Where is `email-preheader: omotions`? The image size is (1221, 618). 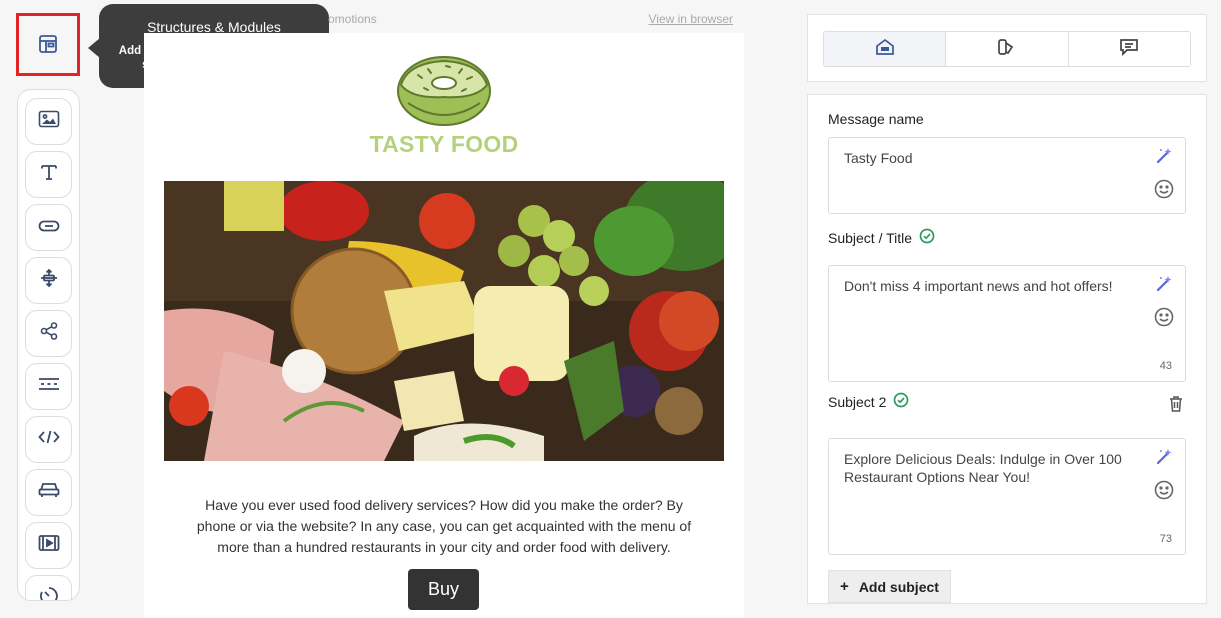
email-preheader: omotions is located at coordinates (352, 19).